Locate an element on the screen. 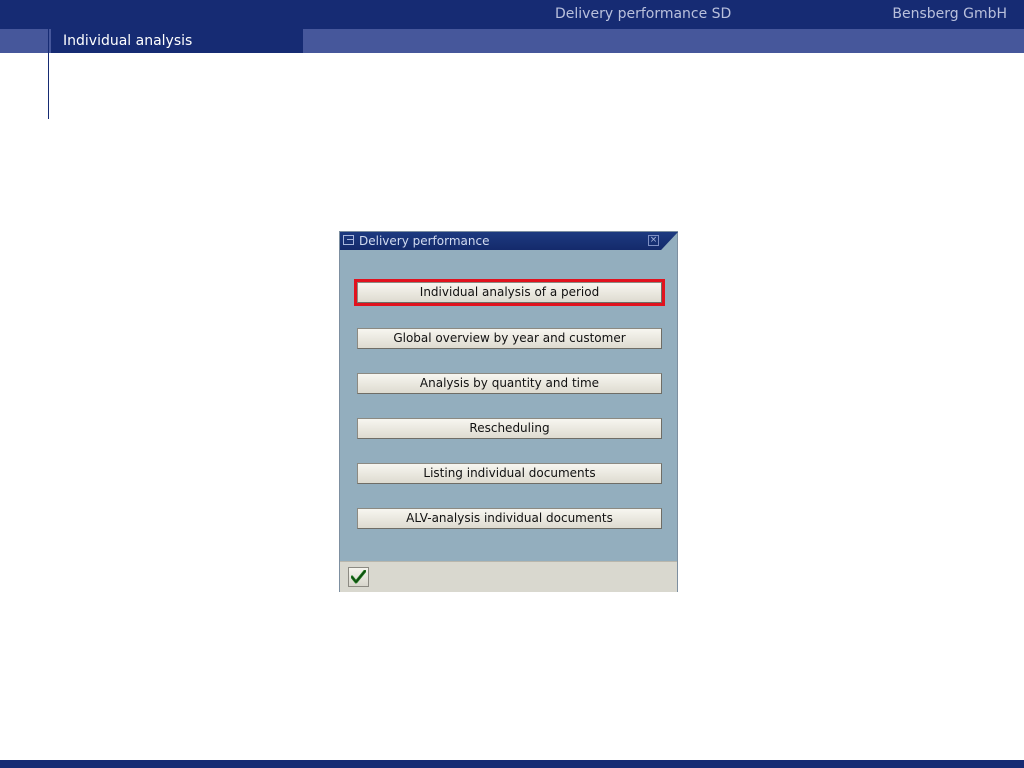 Image resolution: width=1024 pixels, height=768 pixels. divider-line is located at coordinates (48, 74).